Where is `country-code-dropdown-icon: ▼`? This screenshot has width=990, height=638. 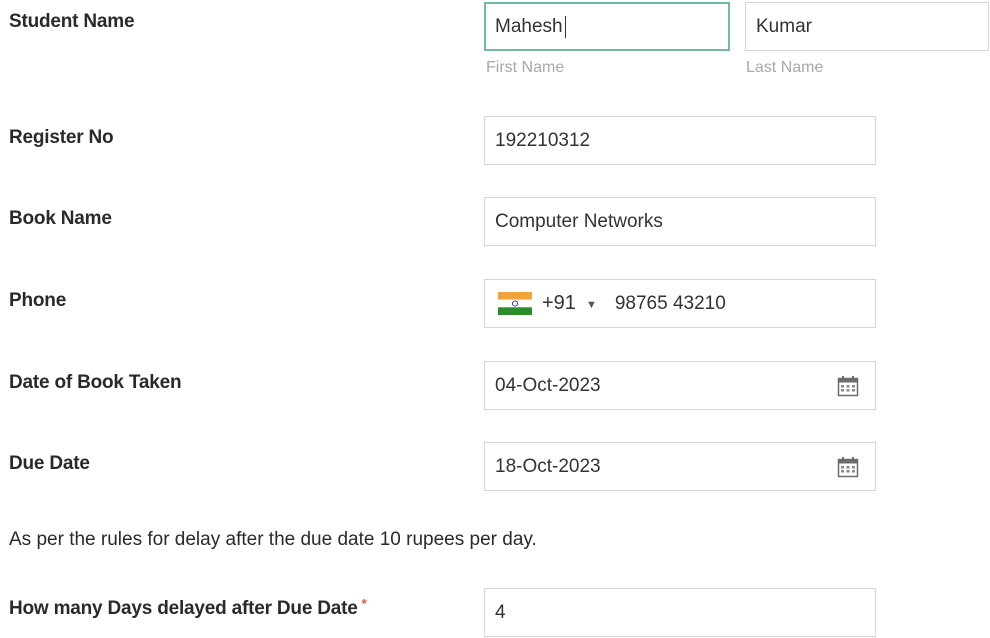
country-code-dropdown-icon: ▼ is located at coordinates (591, 305).